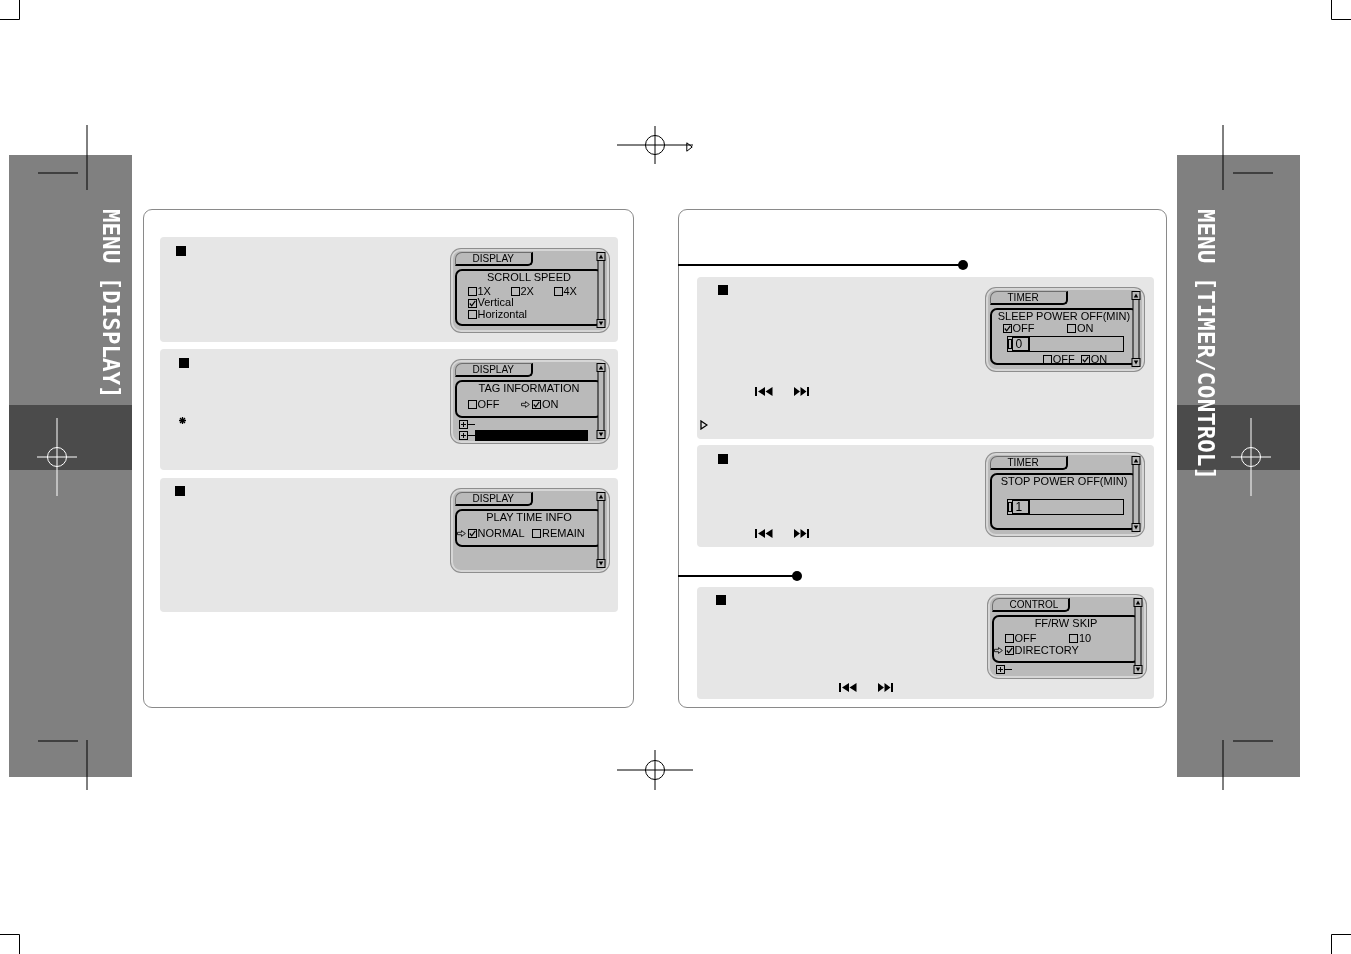  What do you see at coordinates (182, 420) in the screenshot?
I see `asterisk-icon` at bounding box center [182, 420].